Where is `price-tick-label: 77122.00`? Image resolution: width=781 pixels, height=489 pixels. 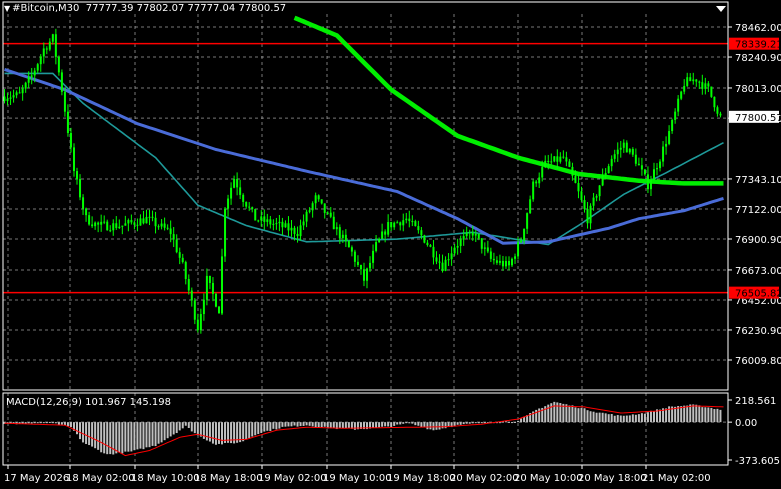 price-tick-label: 77122.00 is located at coordinates (758, 210).